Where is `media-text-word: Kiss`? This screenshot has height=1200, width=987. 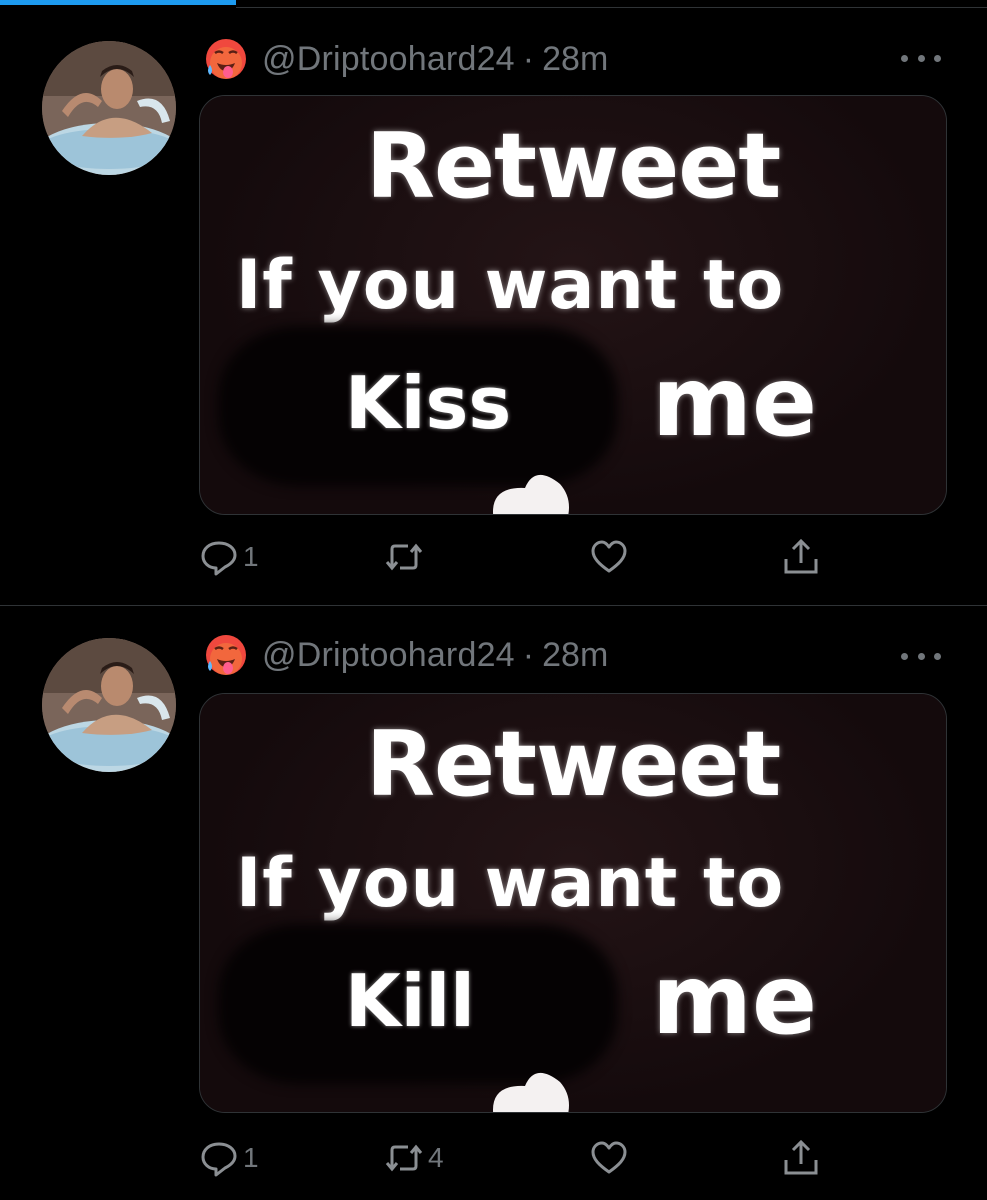 media-text-word: Kiss is located at coordinates (428, 403).